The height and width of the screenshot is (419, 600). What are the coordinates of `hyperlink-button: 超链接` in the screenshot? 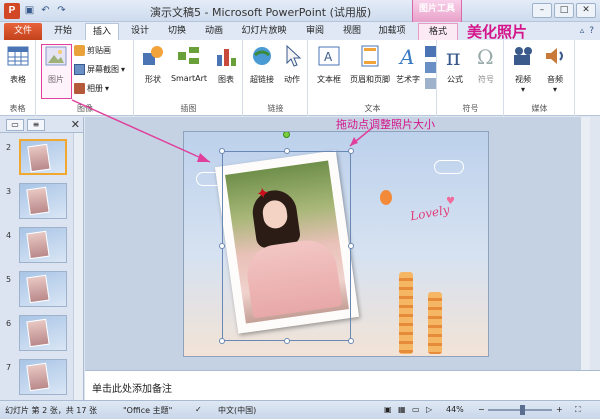 It's located at (262, 64).